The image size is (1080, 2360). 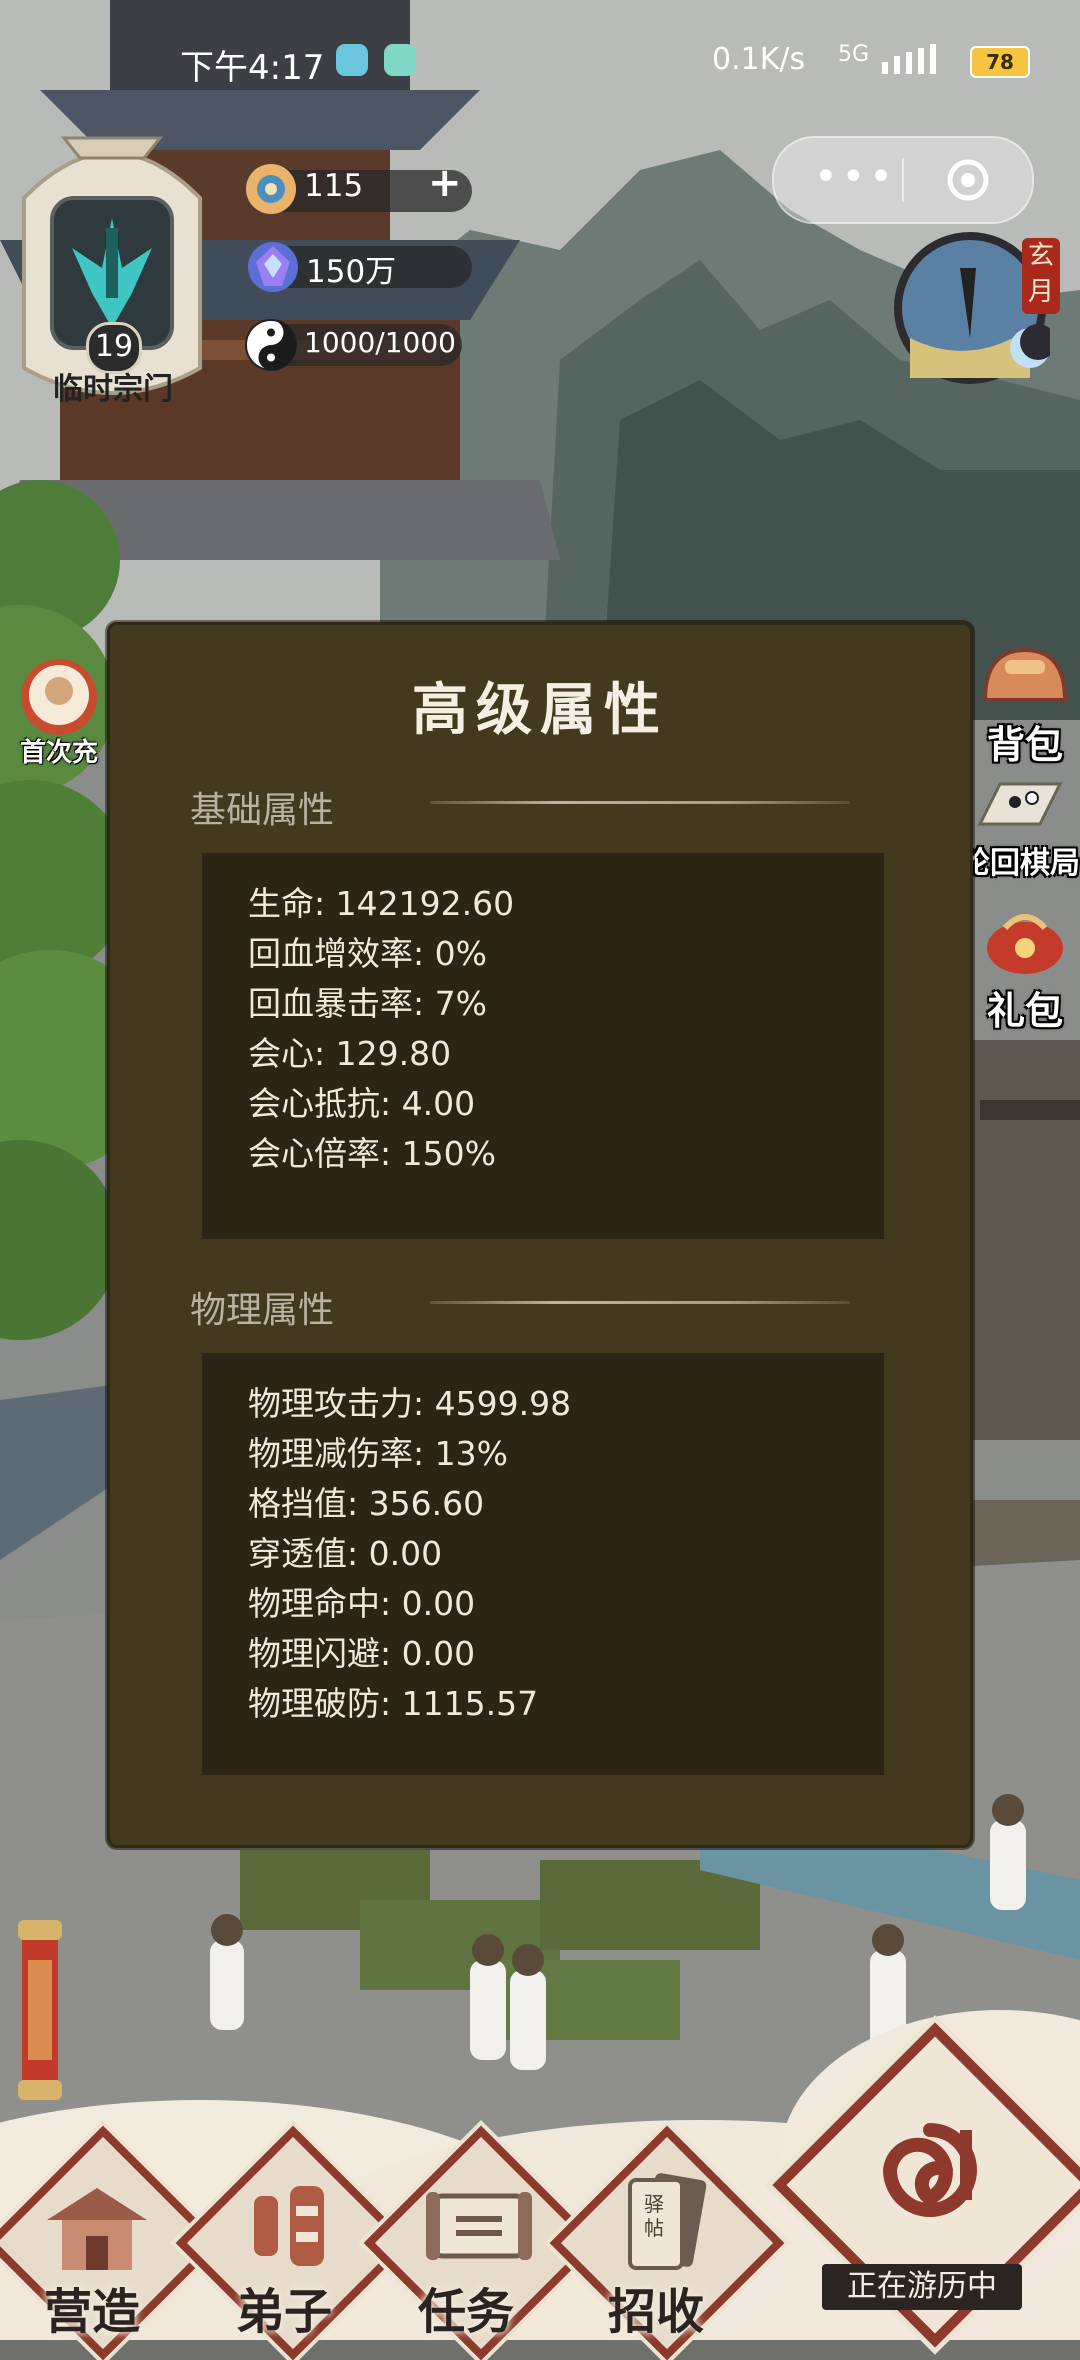 What do you see at coordinates (1041, 276) in the screenshot?
I see `month-badge: 玄月` at bounding box center [1041, 276].